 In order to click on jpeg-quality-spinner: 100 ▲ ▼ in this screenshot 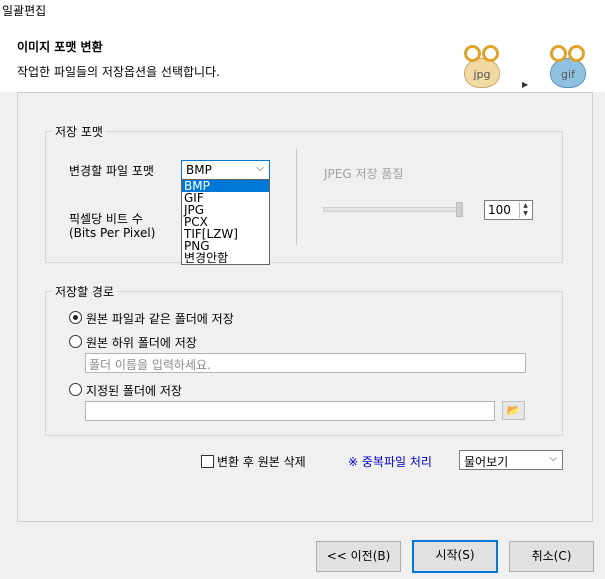, I will do `click(508, 210)`.